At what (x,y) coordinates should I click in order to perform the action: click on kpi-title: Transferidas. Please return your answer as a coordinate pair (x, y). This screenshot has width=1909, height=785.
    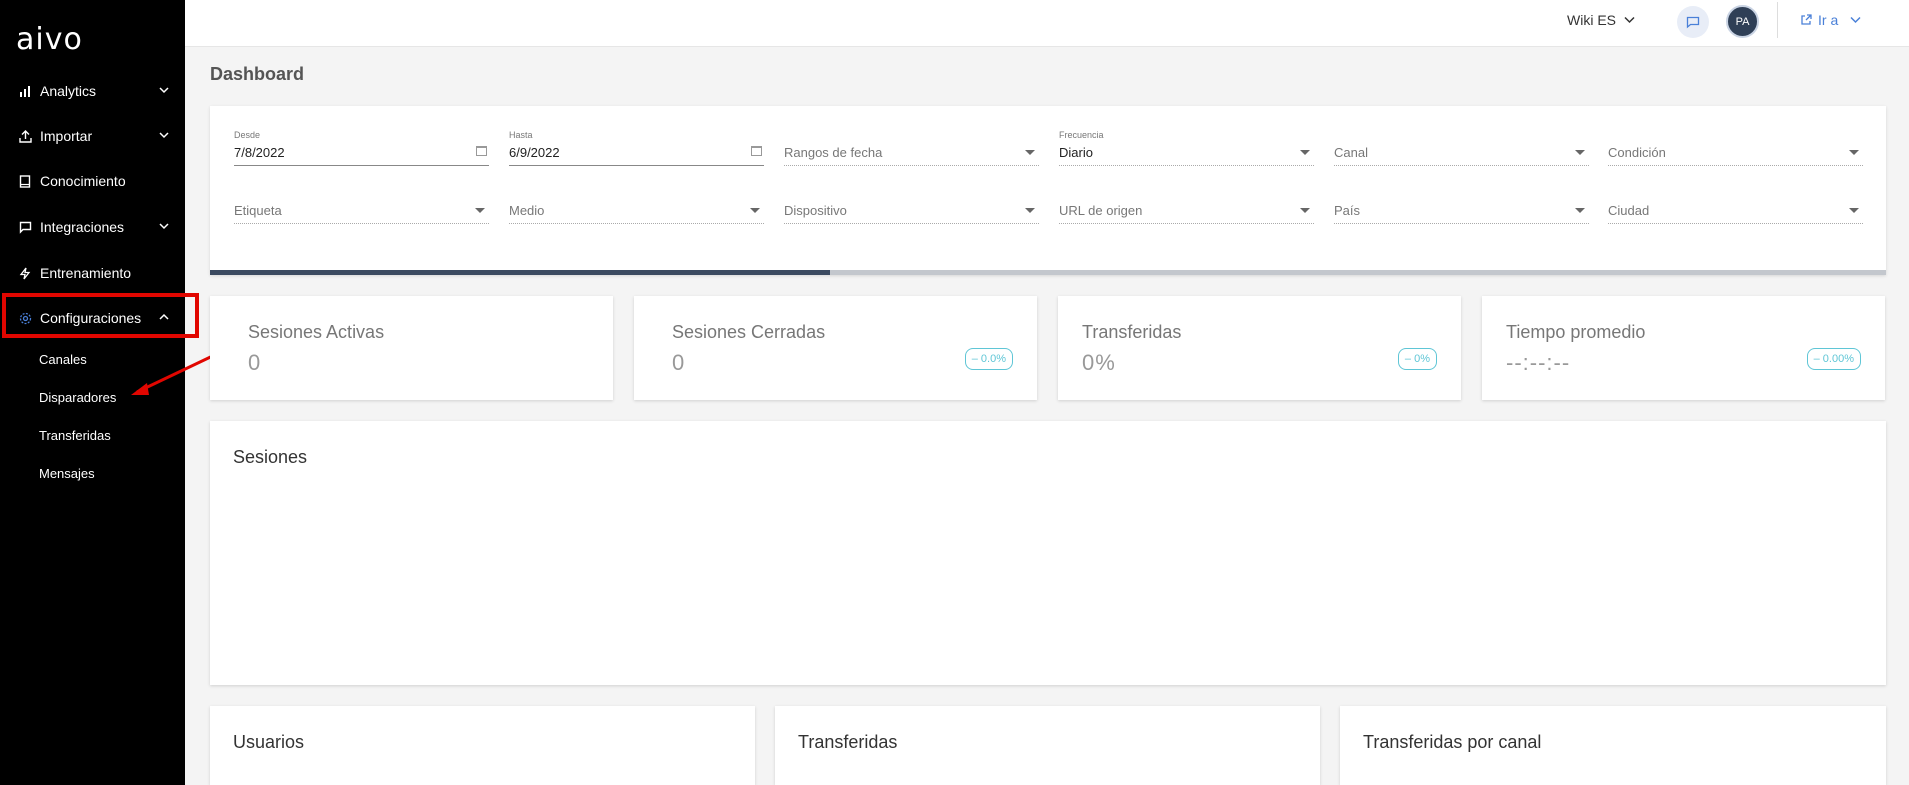
    Looking at the image, I should click on (1132, 332).